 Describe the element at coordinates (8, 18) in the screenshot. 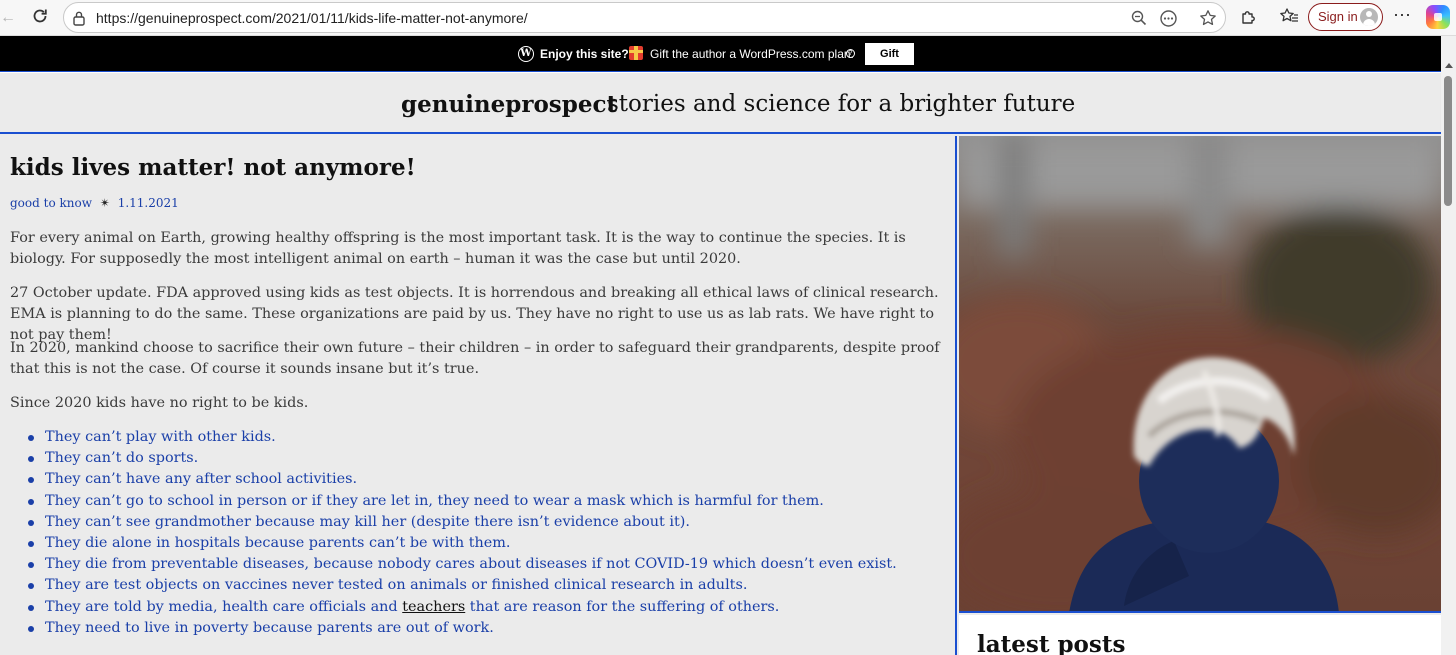

I see `back-arrow-icon: ←` at that location.